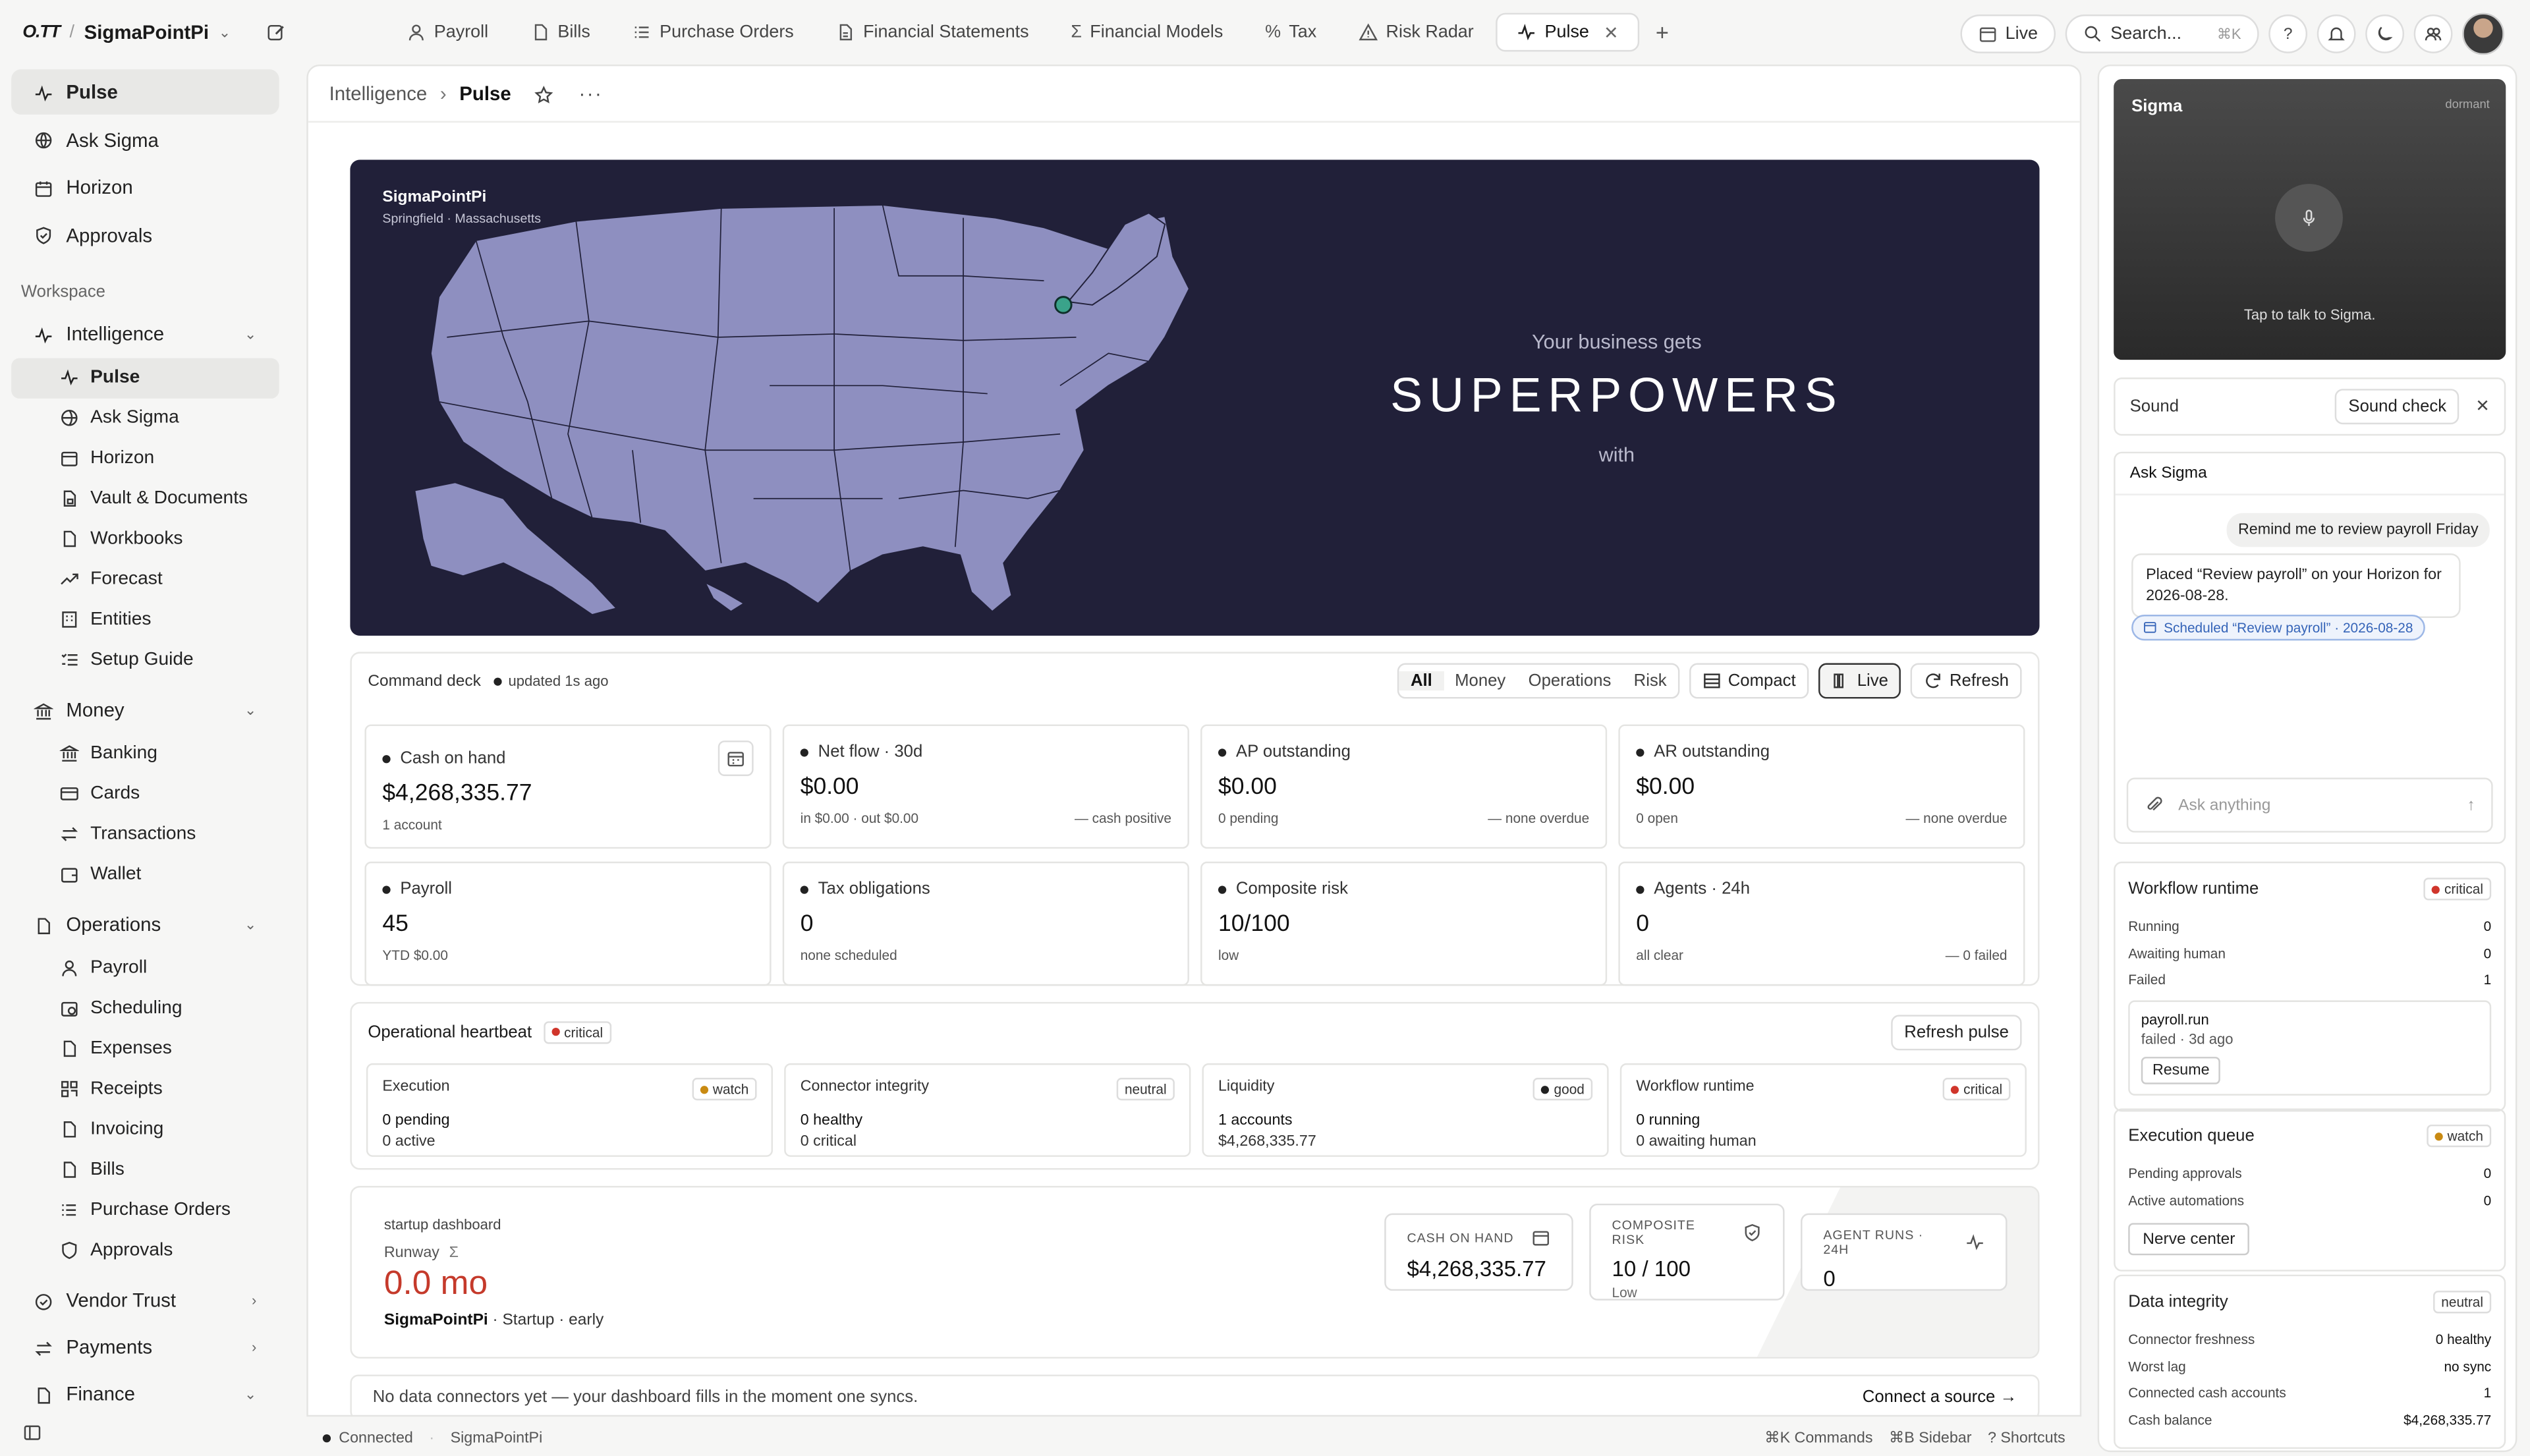  What do you see at coordinates (145, 709) in the screenshot?
I see `sidebar-section-money: Money ⌄` at bounding box center [145, 709].